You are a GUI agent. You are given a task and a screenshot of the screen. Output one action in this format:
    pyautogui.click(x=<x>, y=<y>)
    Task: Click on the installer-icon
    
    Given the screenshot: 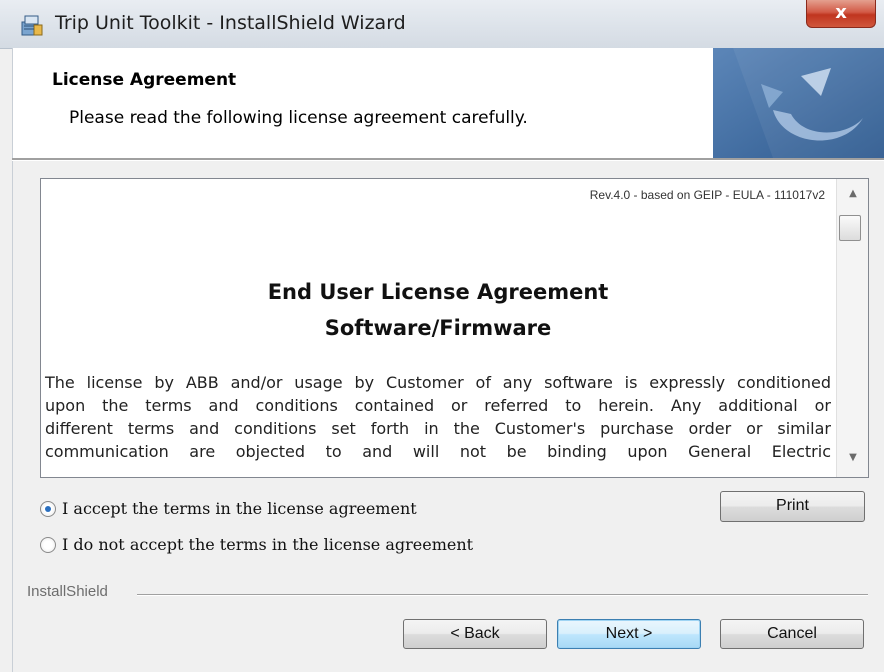 What is the action you would take?
    pyautogui.click(x=32, y=25)
    